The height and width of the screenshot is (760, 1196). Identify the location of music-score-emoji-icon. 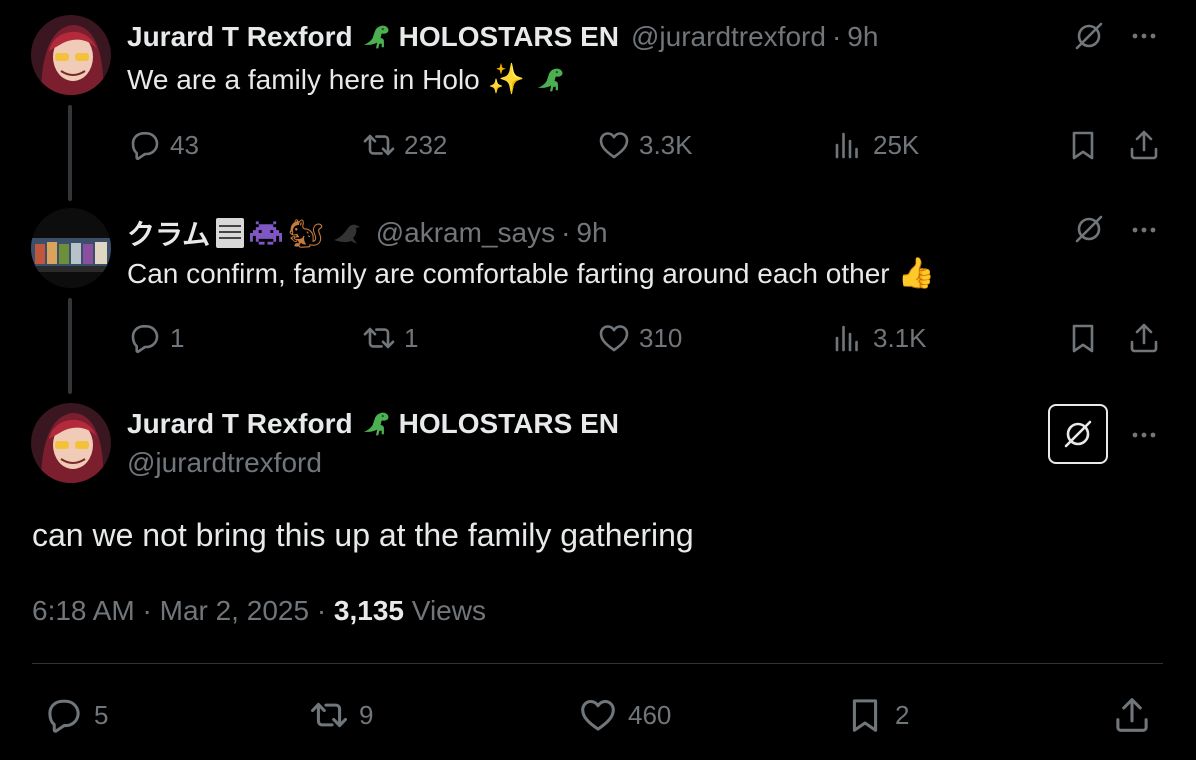
(230, 233).